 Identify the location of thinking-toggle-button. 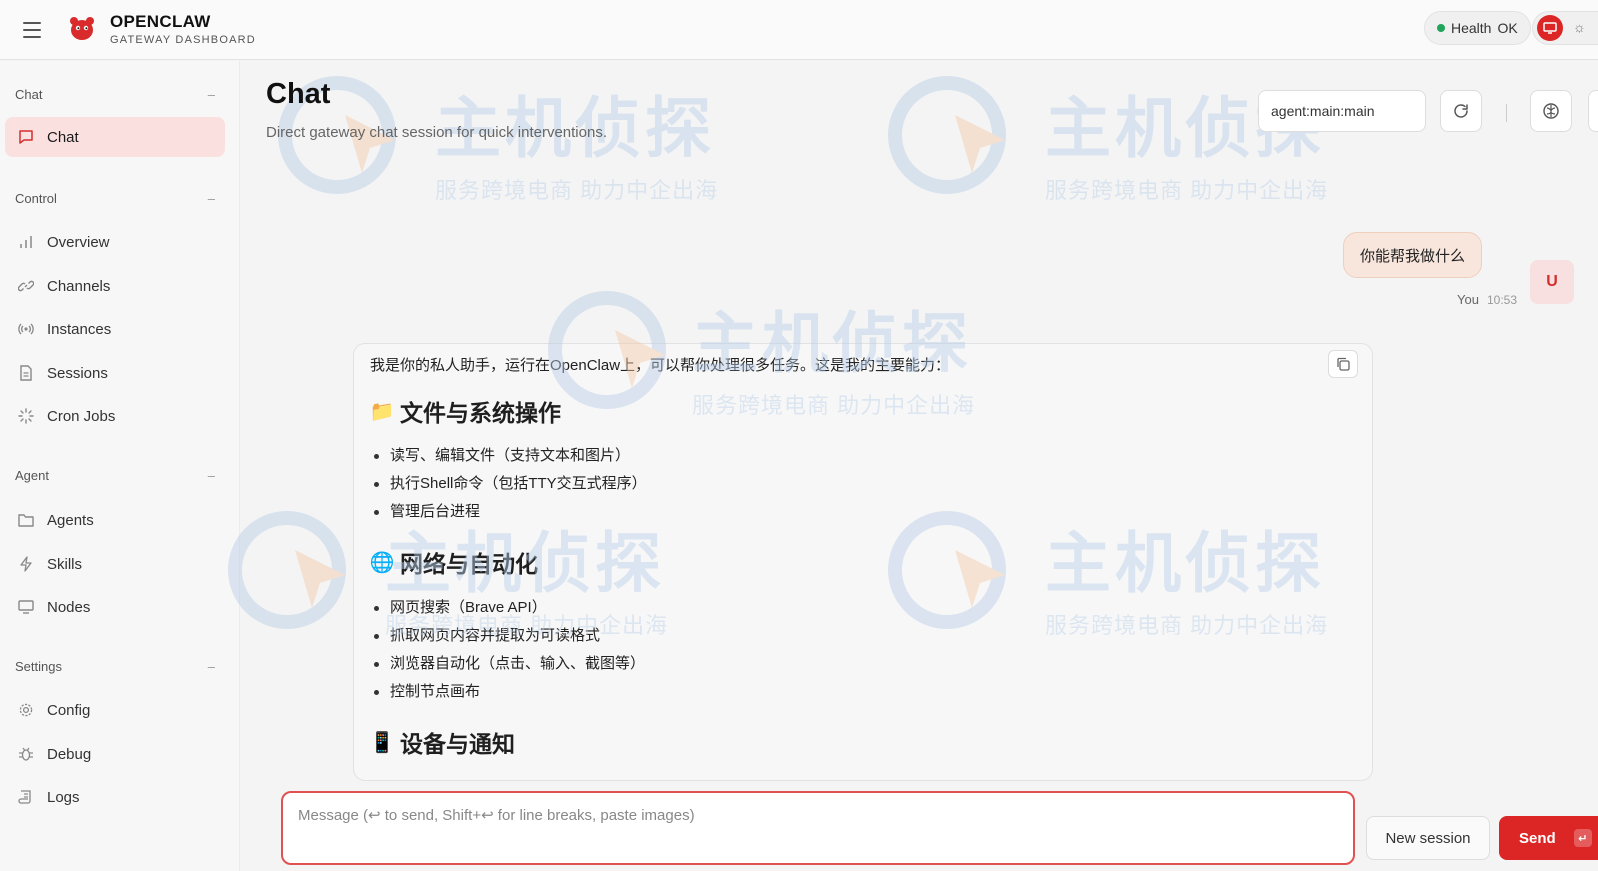
(1551, 111).